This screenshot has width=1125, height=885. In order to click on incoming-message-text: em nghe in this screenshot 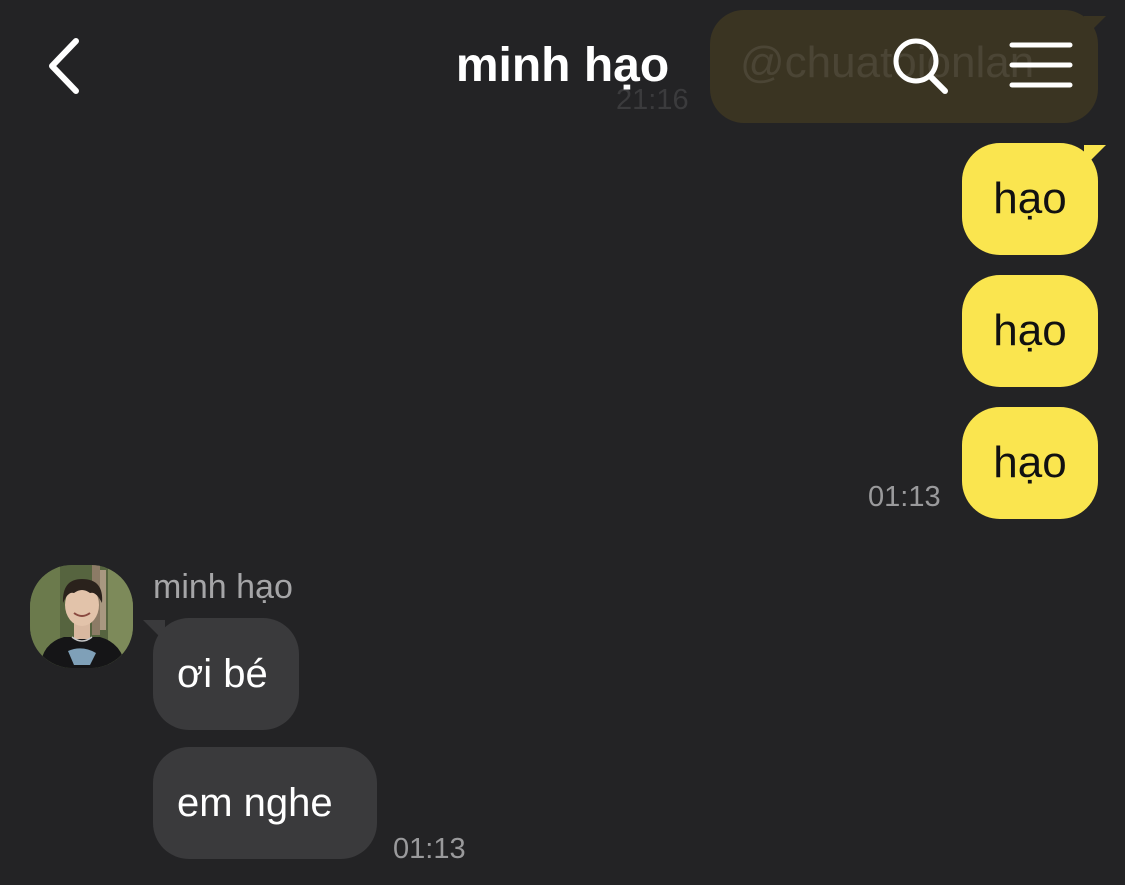, I will do `click(255, 803)`.